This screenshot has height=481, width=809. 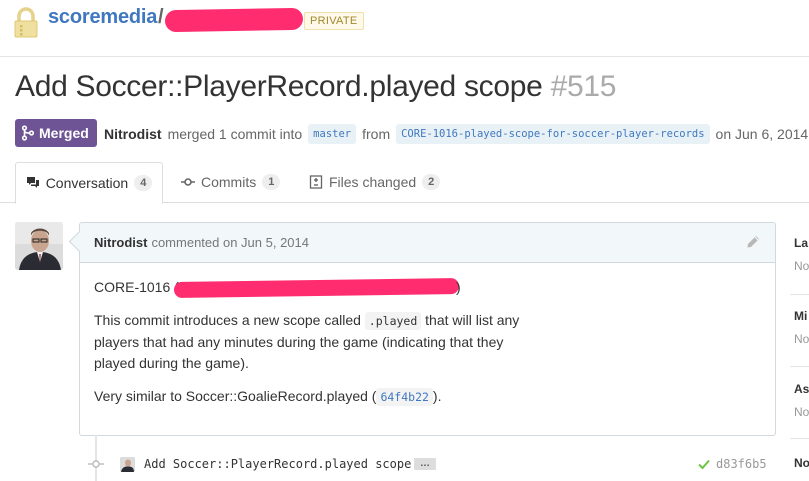 I want to click on sidebar-milestone: Mi No, so click(x=801, y=327).